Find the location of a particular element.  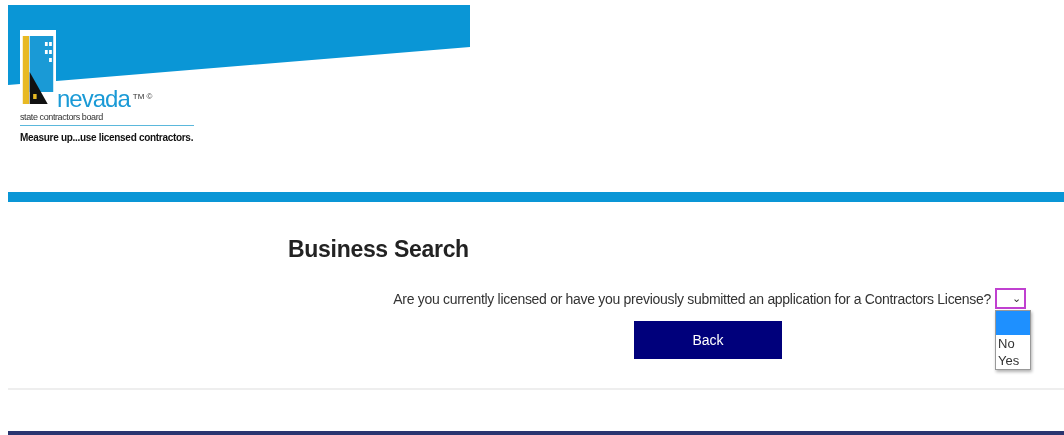

logo-wordmark: nevada is located at coordinates (93, 99).